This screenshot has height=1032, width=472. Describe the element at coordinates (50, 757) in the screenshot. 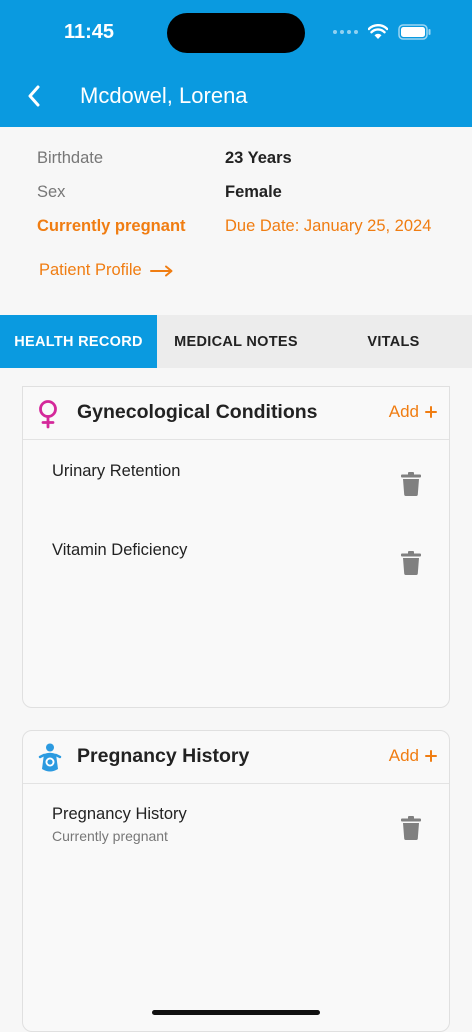

I see `pregnant-icon` at that location.